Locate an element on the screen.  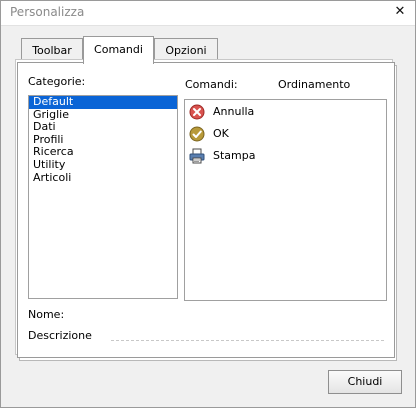
list-item: Articoli is located at coordinates (103, 178).